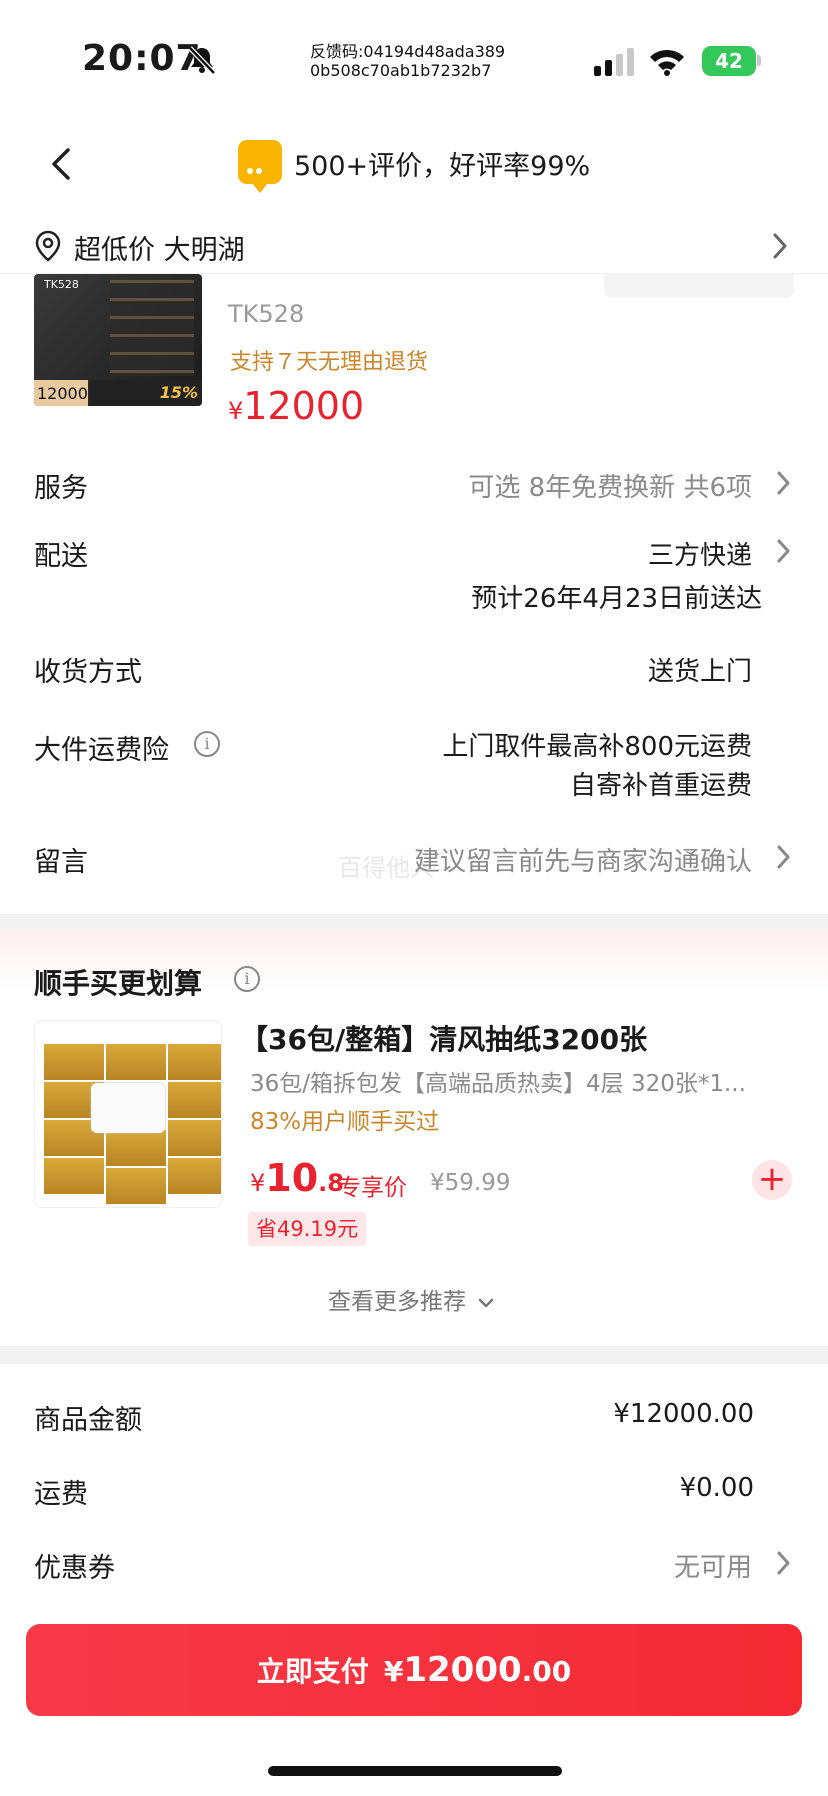  I want to click on recommend-price-tag: 专享价, so click(372, 1188).